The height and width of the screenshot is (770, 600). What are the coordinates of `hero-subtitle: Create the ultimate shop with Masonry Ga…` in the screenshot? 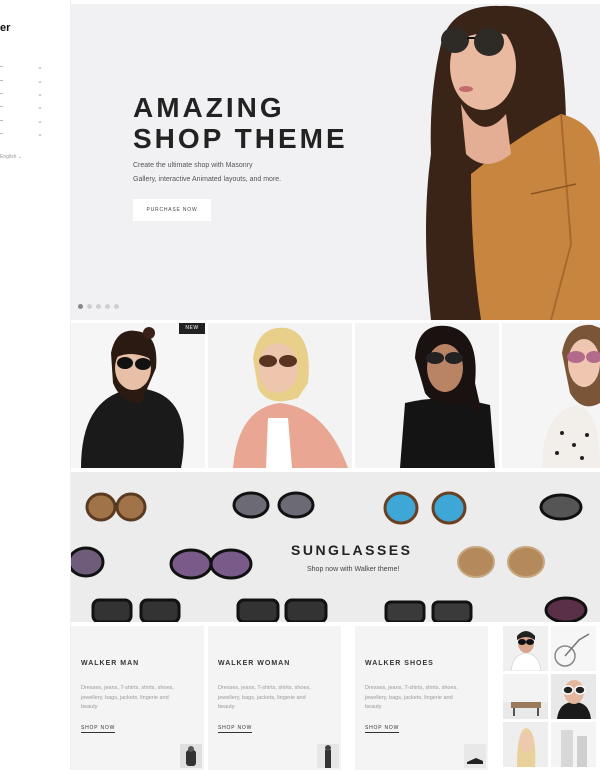 It's located at (218, 173).